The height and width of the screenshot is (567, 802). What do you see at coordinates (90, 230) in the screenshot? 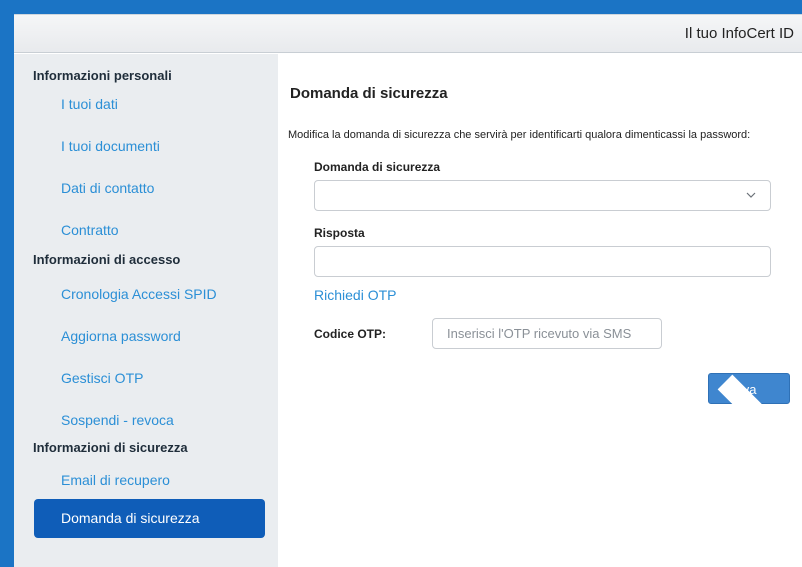
I see `sidebar-item-contratto: Contratto` at bounding box center [90, 230].